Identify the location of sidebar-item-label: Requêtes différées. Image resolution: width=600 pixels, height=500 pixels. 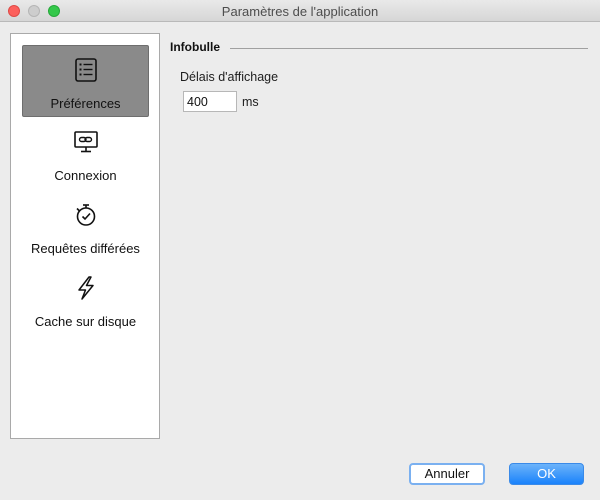
(85, 248).